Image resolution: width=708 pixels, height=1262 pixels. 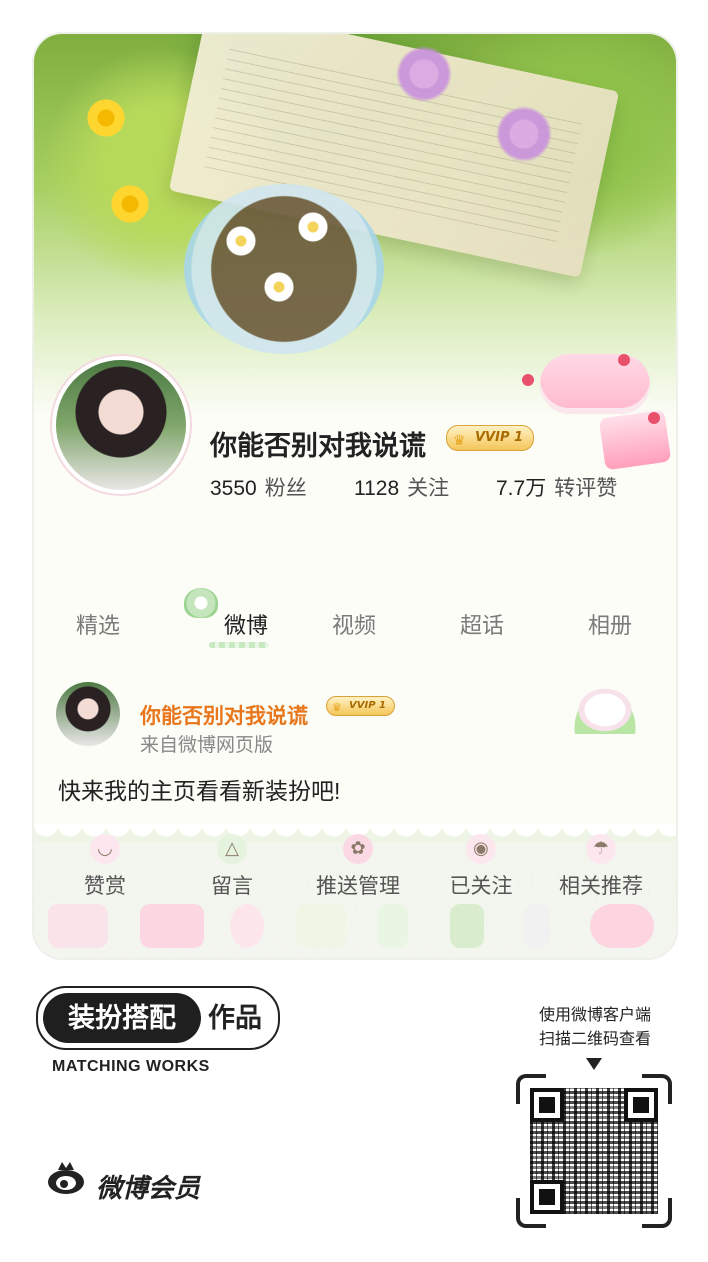 What do you see at coordinates (232, 867) in the screenshot?
I see `action-comment: △ 留言` at bounding box center [232, 867].